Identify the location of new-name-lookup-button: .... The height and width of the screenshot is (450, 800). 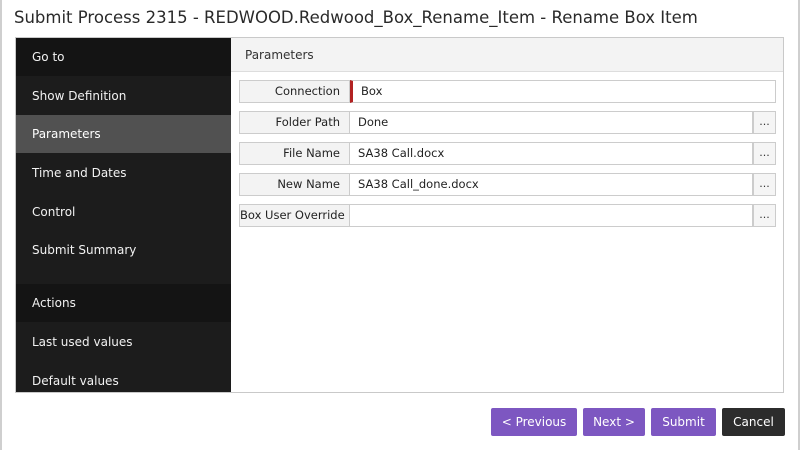
(764, 184).